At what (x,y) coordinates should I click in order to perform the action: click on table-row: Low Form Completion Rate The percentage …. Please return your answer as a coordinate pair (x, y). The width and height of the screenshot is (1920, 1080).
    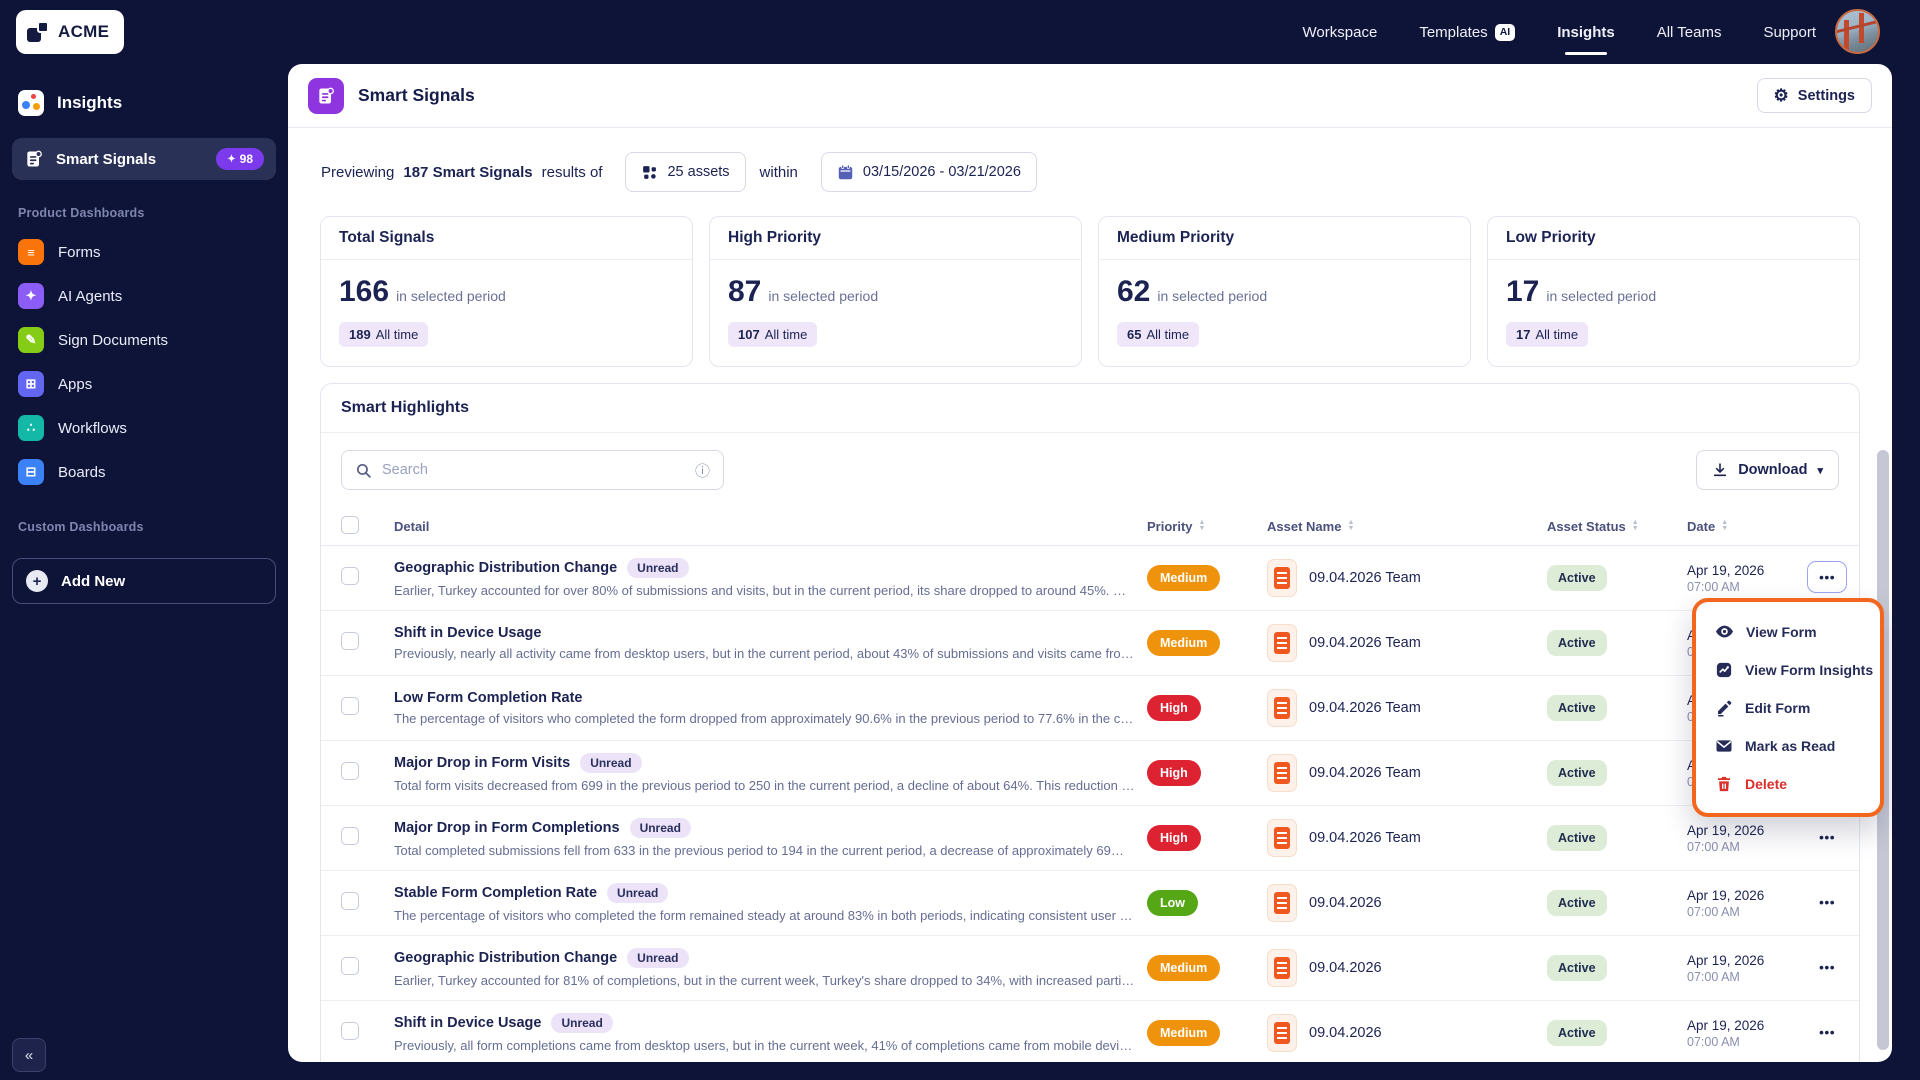
    Looking at the image, I should click on (1090, 708).